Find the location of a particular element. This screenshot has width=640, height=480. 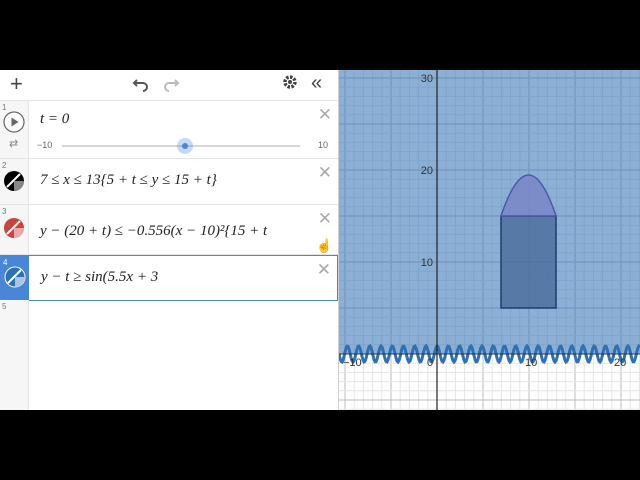

plus-icon: + is located at coordinates (16, 84).